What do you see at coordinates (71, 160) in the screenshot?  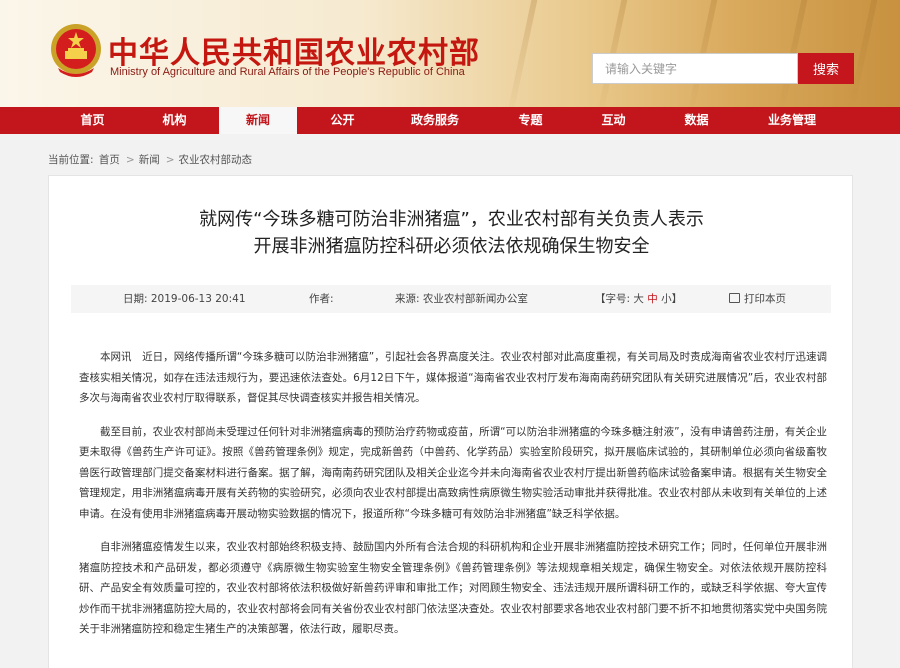 I see `breadcrumb-prefix: 当前位置:` at bounding box center [71, 160].